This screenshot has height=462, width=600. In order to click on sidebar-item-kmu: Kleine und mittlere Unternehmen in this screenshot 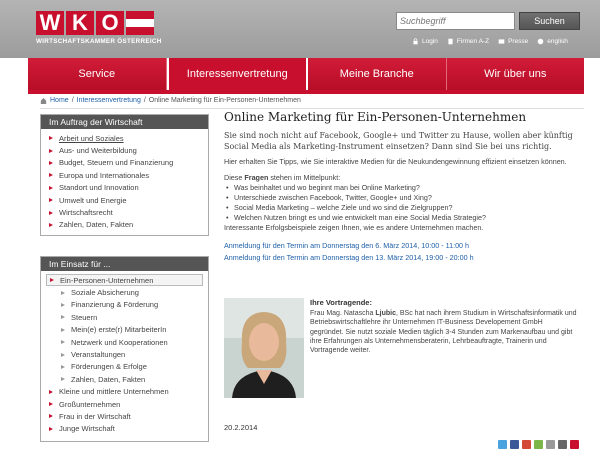, I will do `click(124, 392)`.